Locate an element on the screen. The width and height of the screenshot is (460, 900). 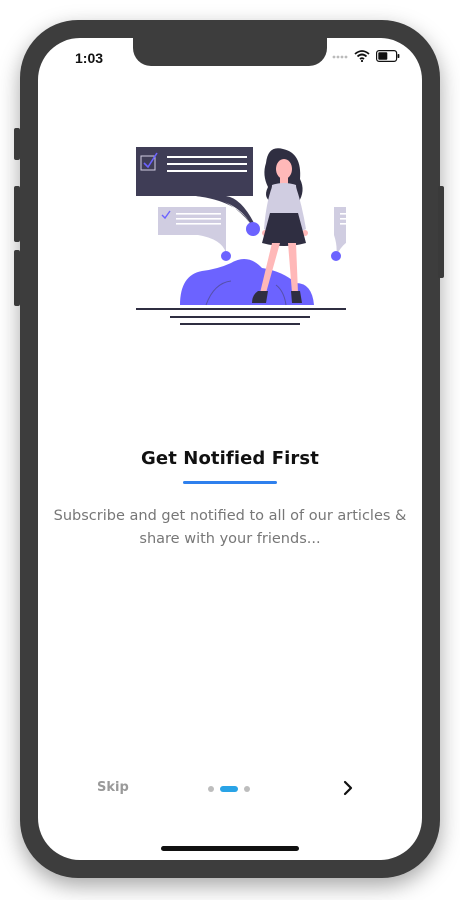
ground-line is located at coordinates (241, 309).